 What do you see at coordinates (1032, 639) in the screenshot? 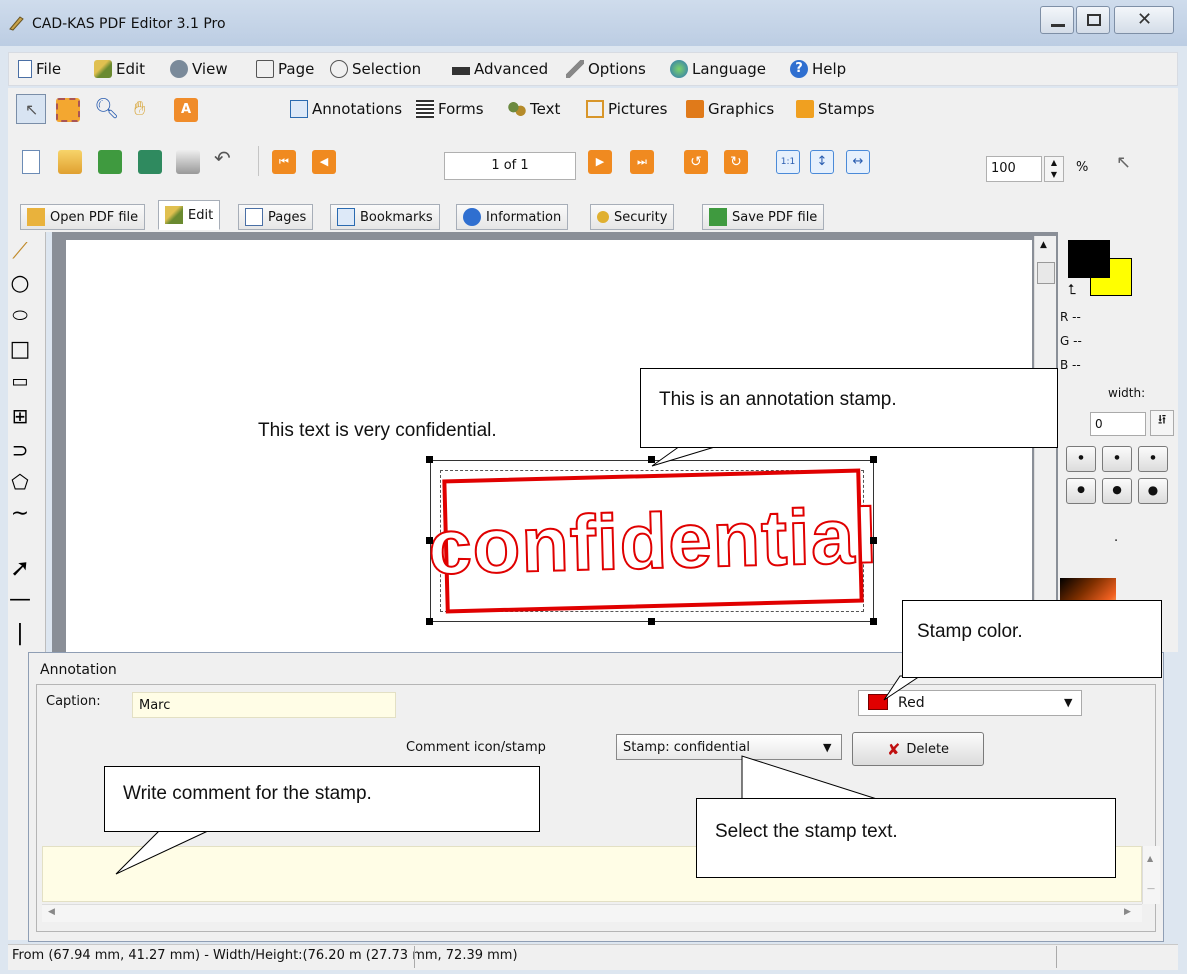
I see `callout-stamp-color: Stamp color.` at bounding box center [1032, 639].